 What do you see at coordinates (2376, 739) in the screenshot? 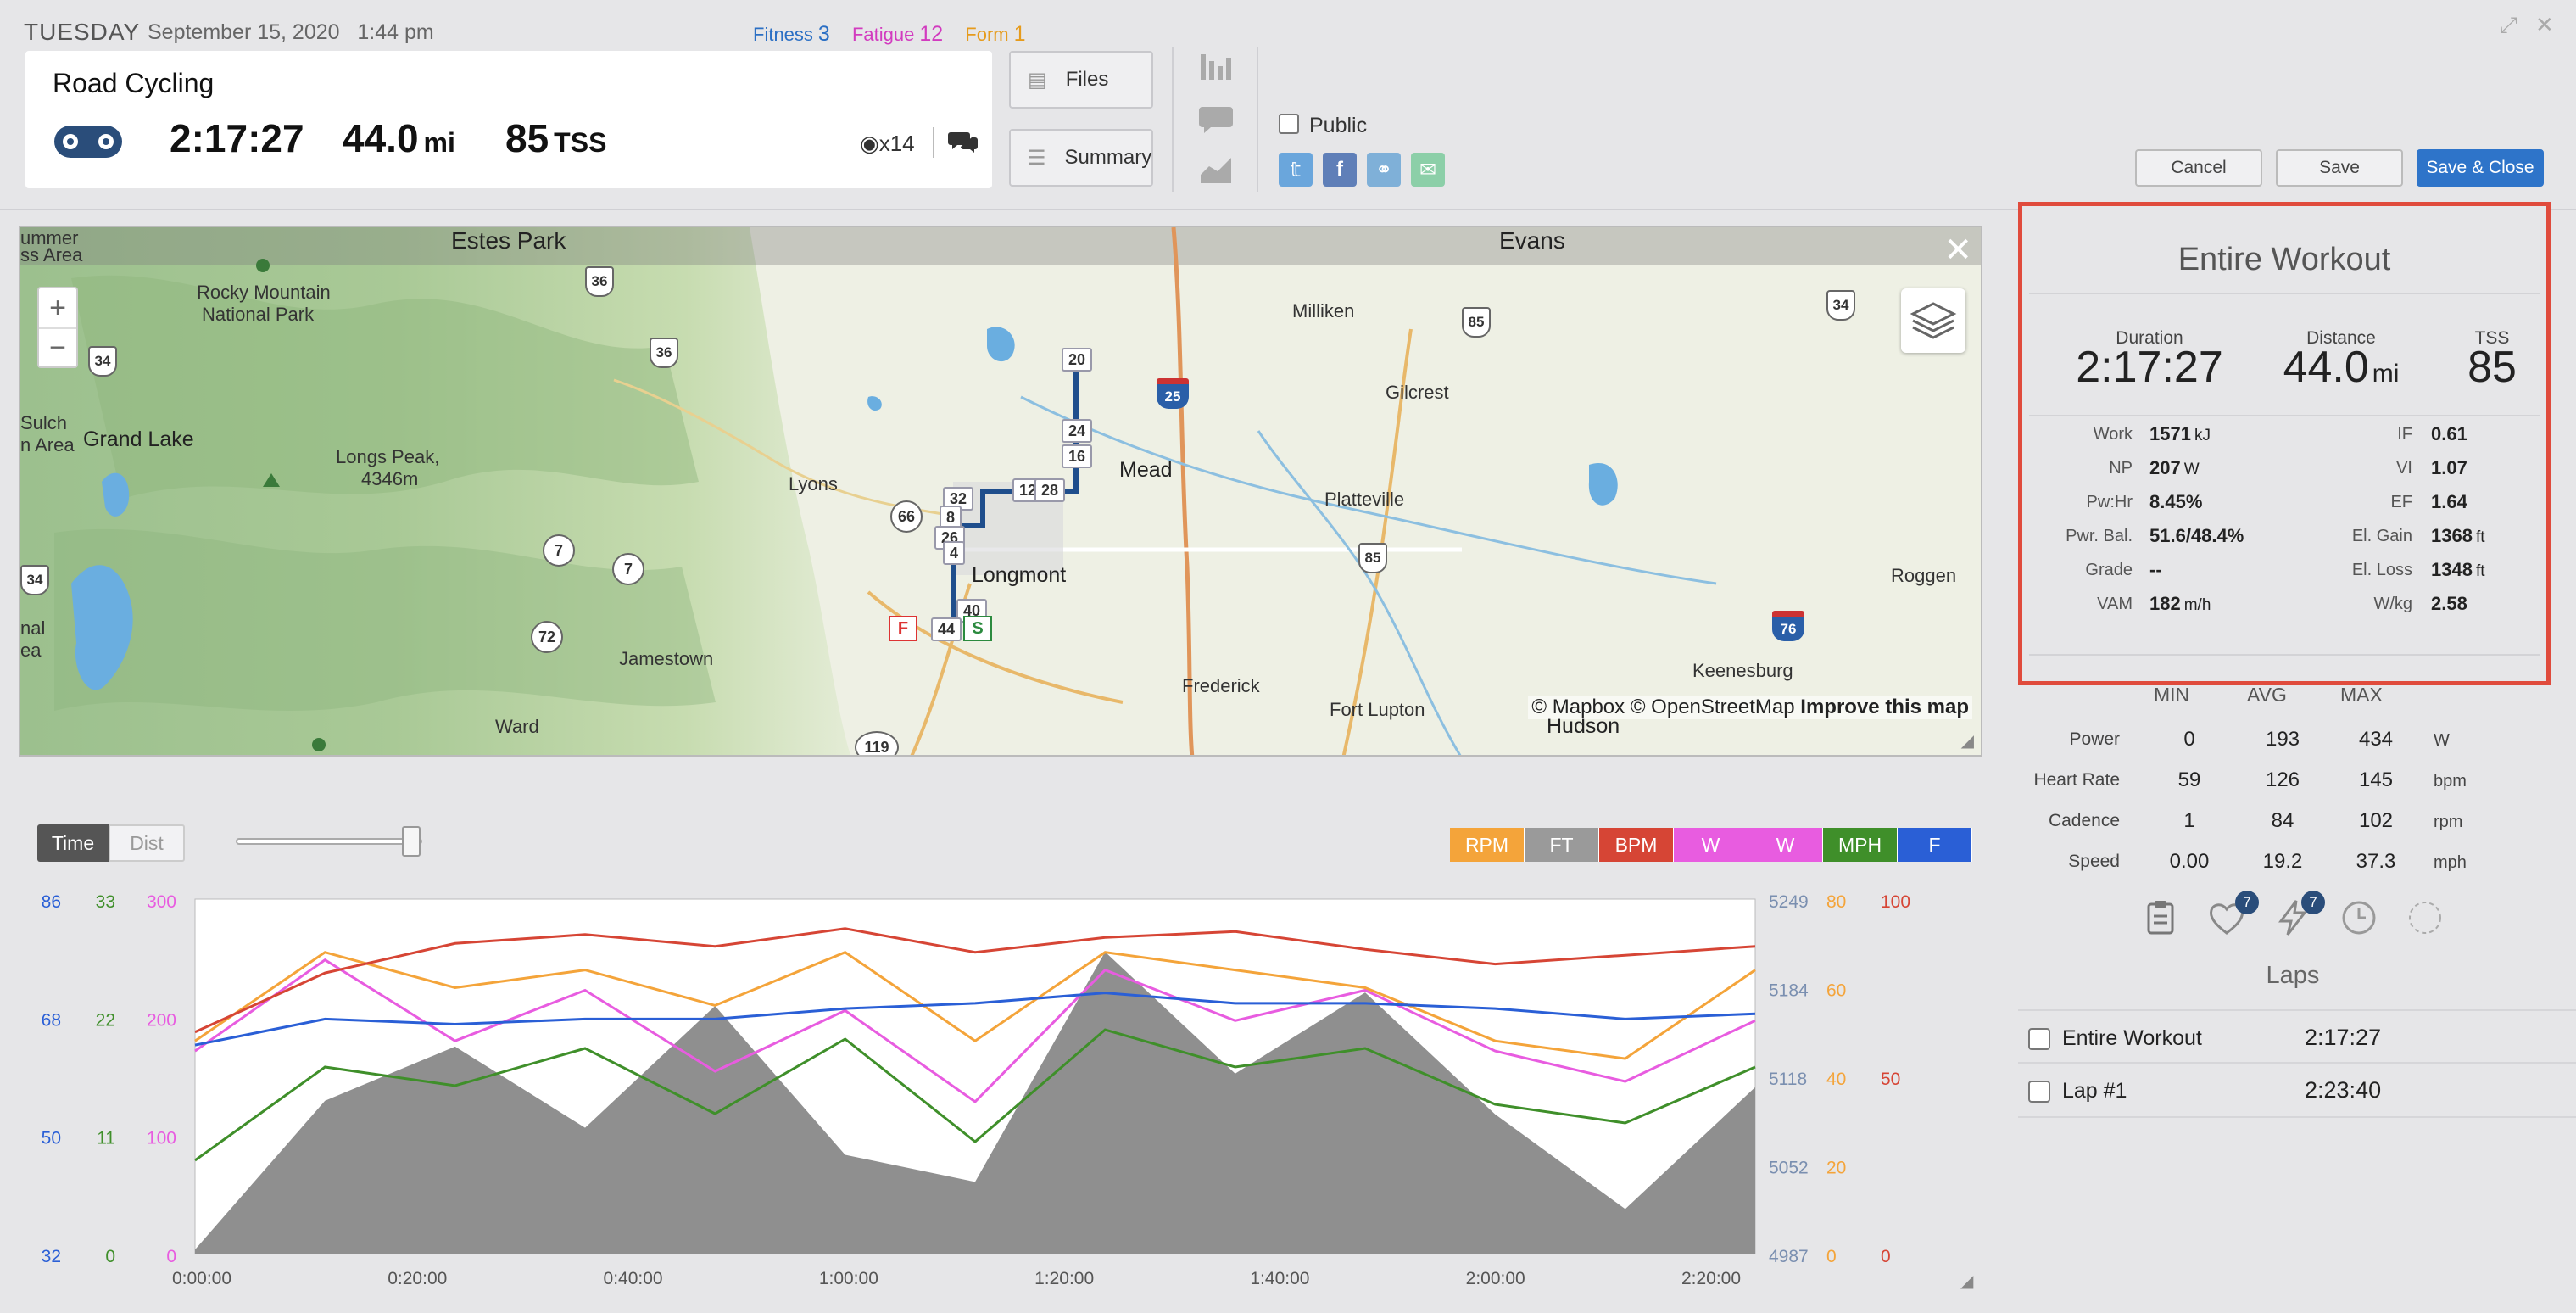
I see `minmax-max: 434` at bounding box center [2376, 739].